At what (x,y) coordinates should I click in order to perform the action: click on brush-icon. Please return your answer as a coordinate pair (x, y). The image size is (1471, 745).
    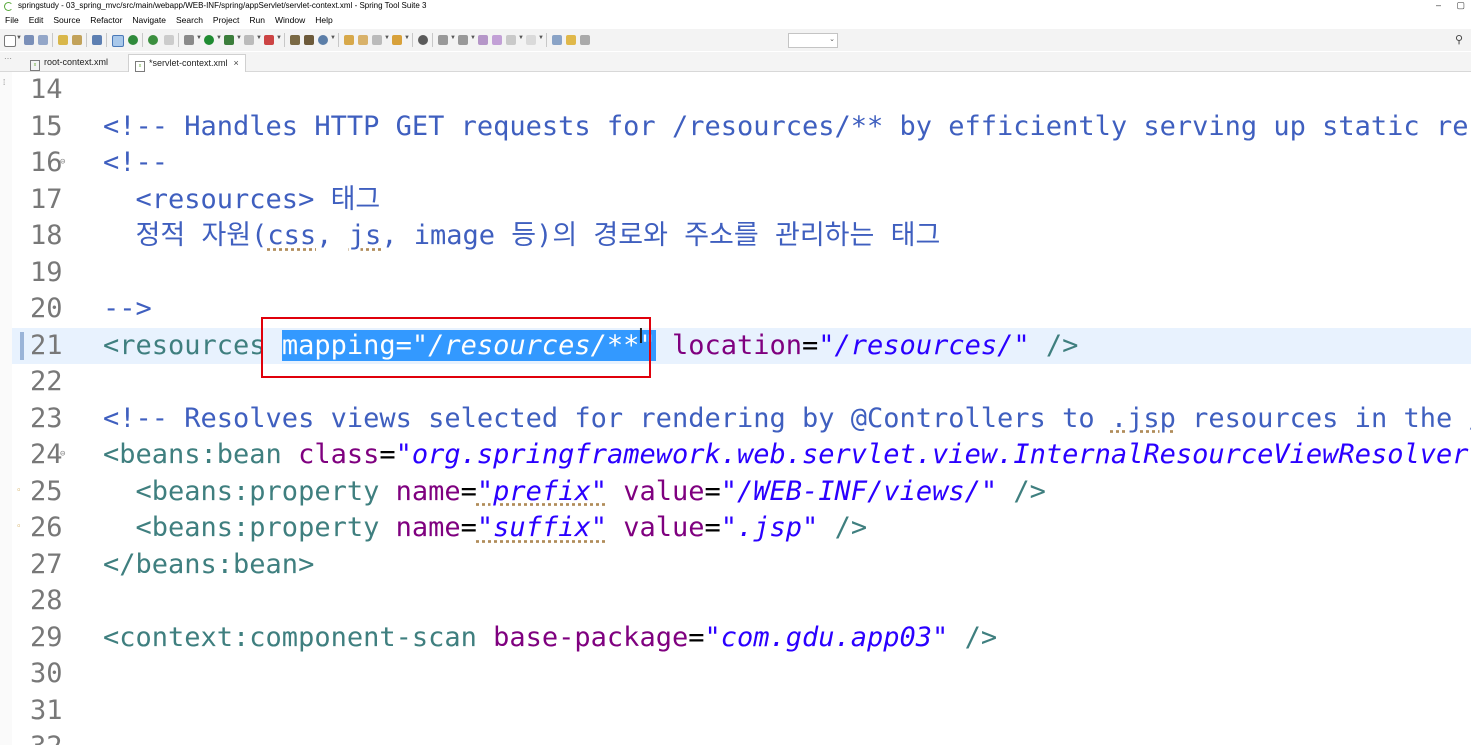
    Looking at the image, I should click on (571, 40).